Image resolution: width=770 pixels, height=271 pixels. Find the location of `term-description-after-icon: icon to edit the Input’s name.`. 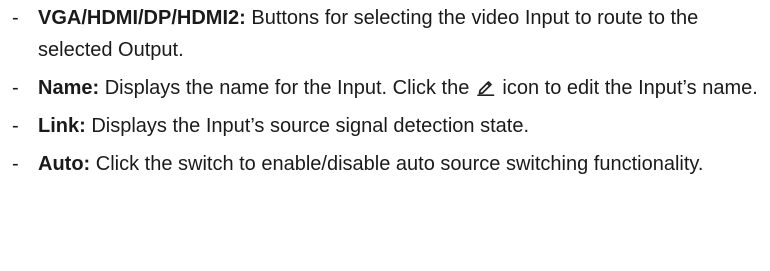

term-description-after-icon: icon to edit the Input’s name. is located at coordinates (627, 88).